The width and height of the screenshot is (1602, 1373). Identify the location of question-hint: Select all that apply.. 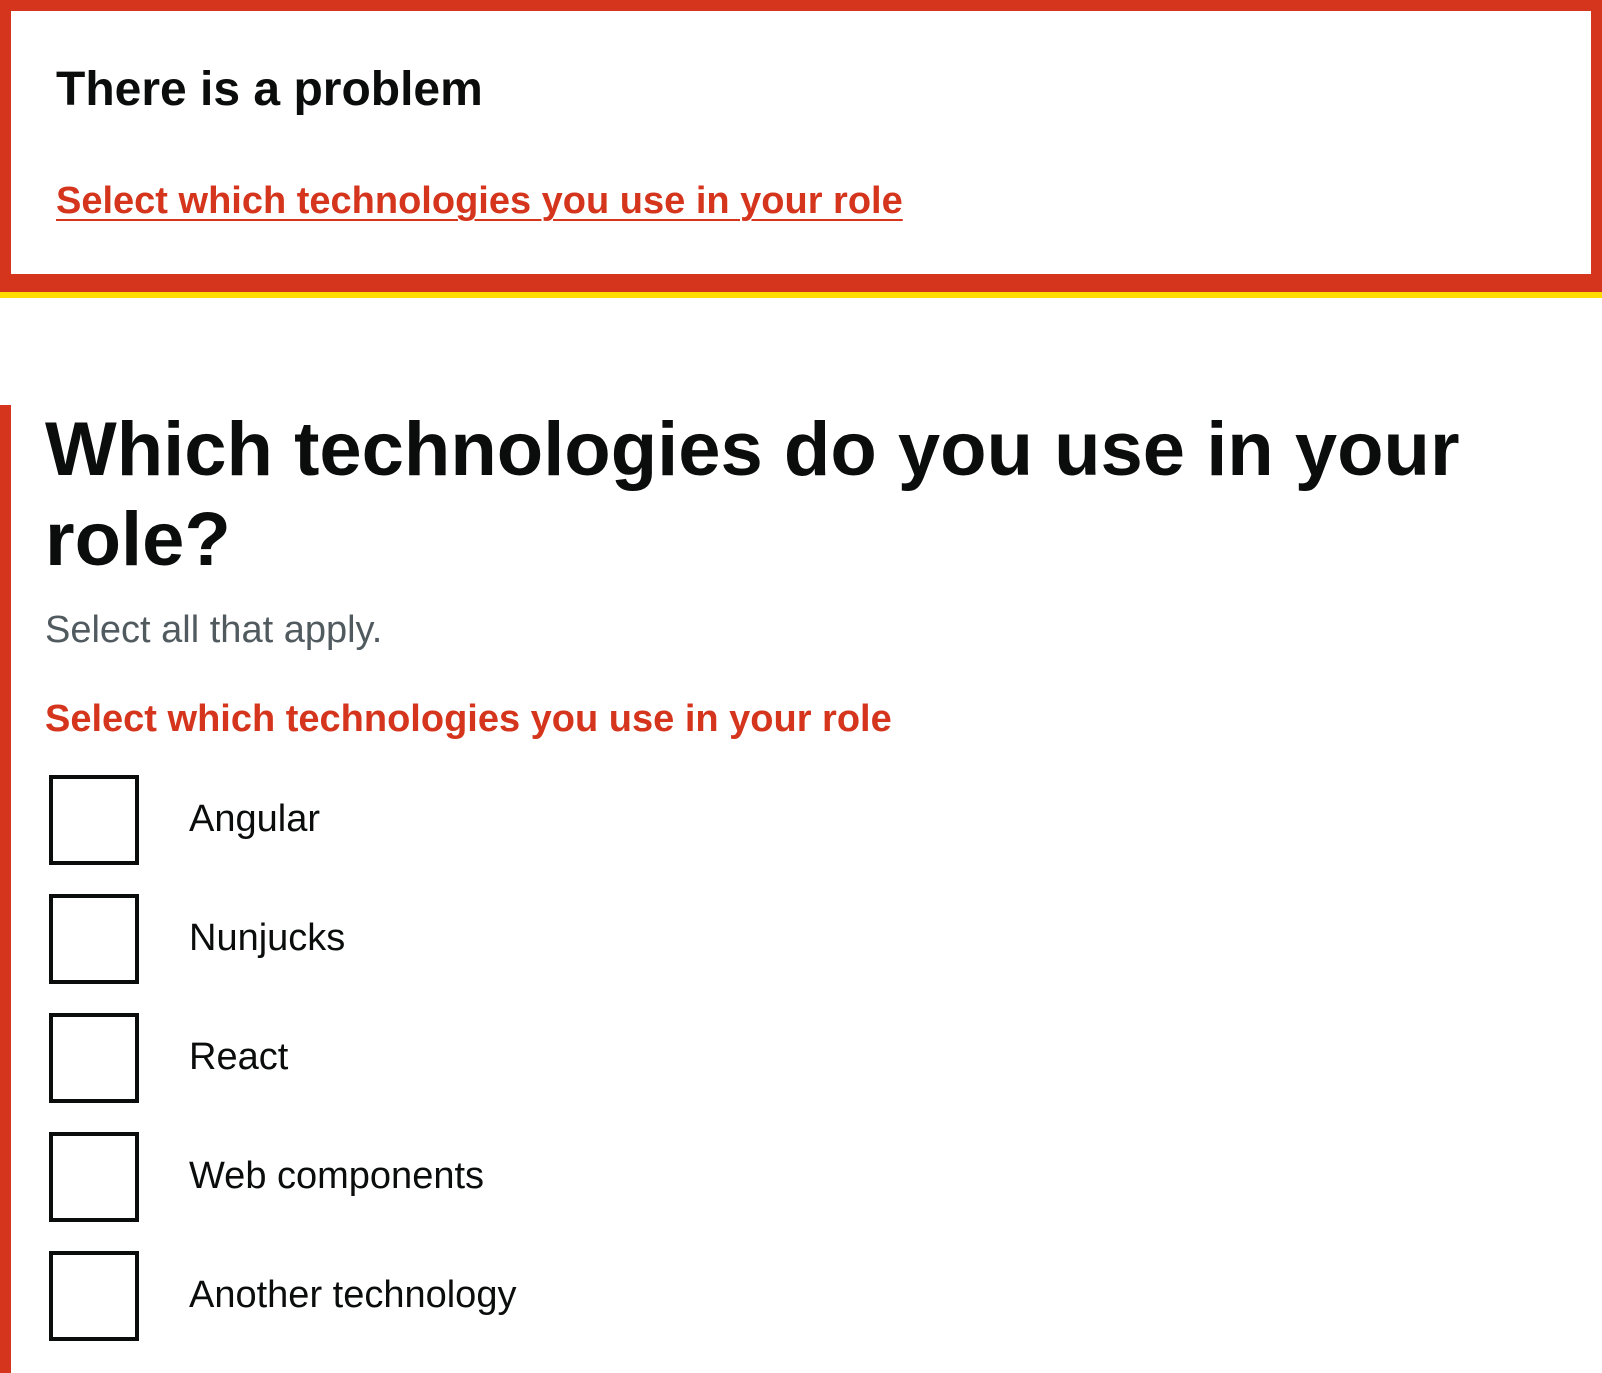
(214, 630).